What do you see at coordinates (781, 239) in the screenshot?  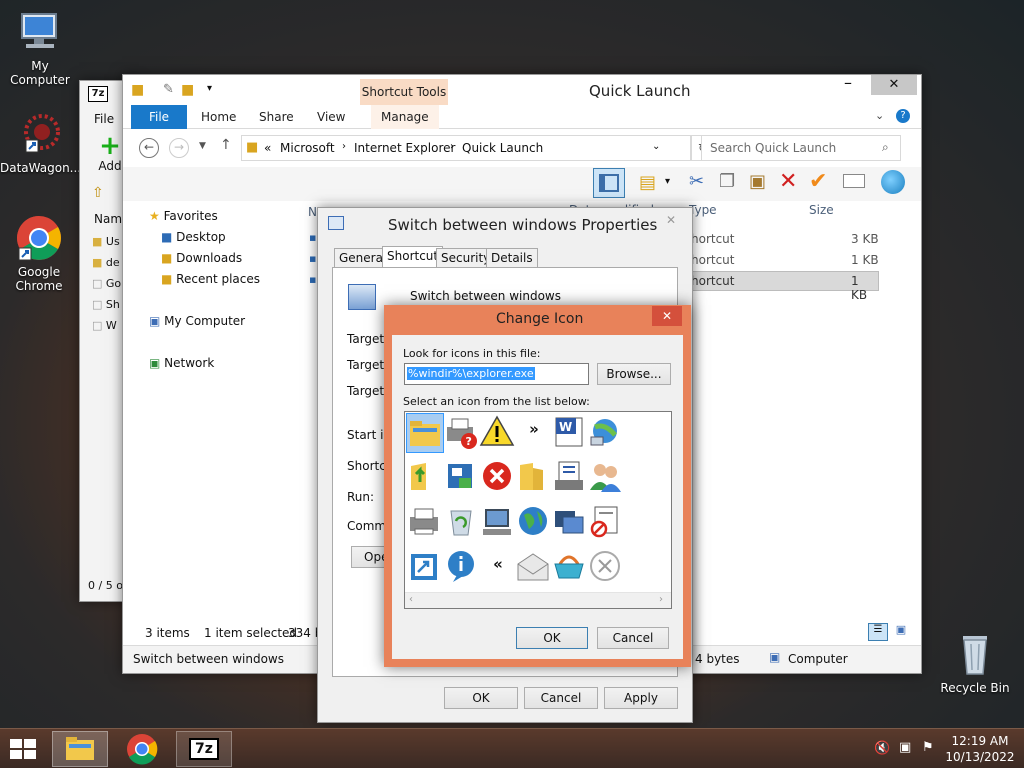 I see `table-row: hortcut 3 KB` at bounding box center [781, 239].